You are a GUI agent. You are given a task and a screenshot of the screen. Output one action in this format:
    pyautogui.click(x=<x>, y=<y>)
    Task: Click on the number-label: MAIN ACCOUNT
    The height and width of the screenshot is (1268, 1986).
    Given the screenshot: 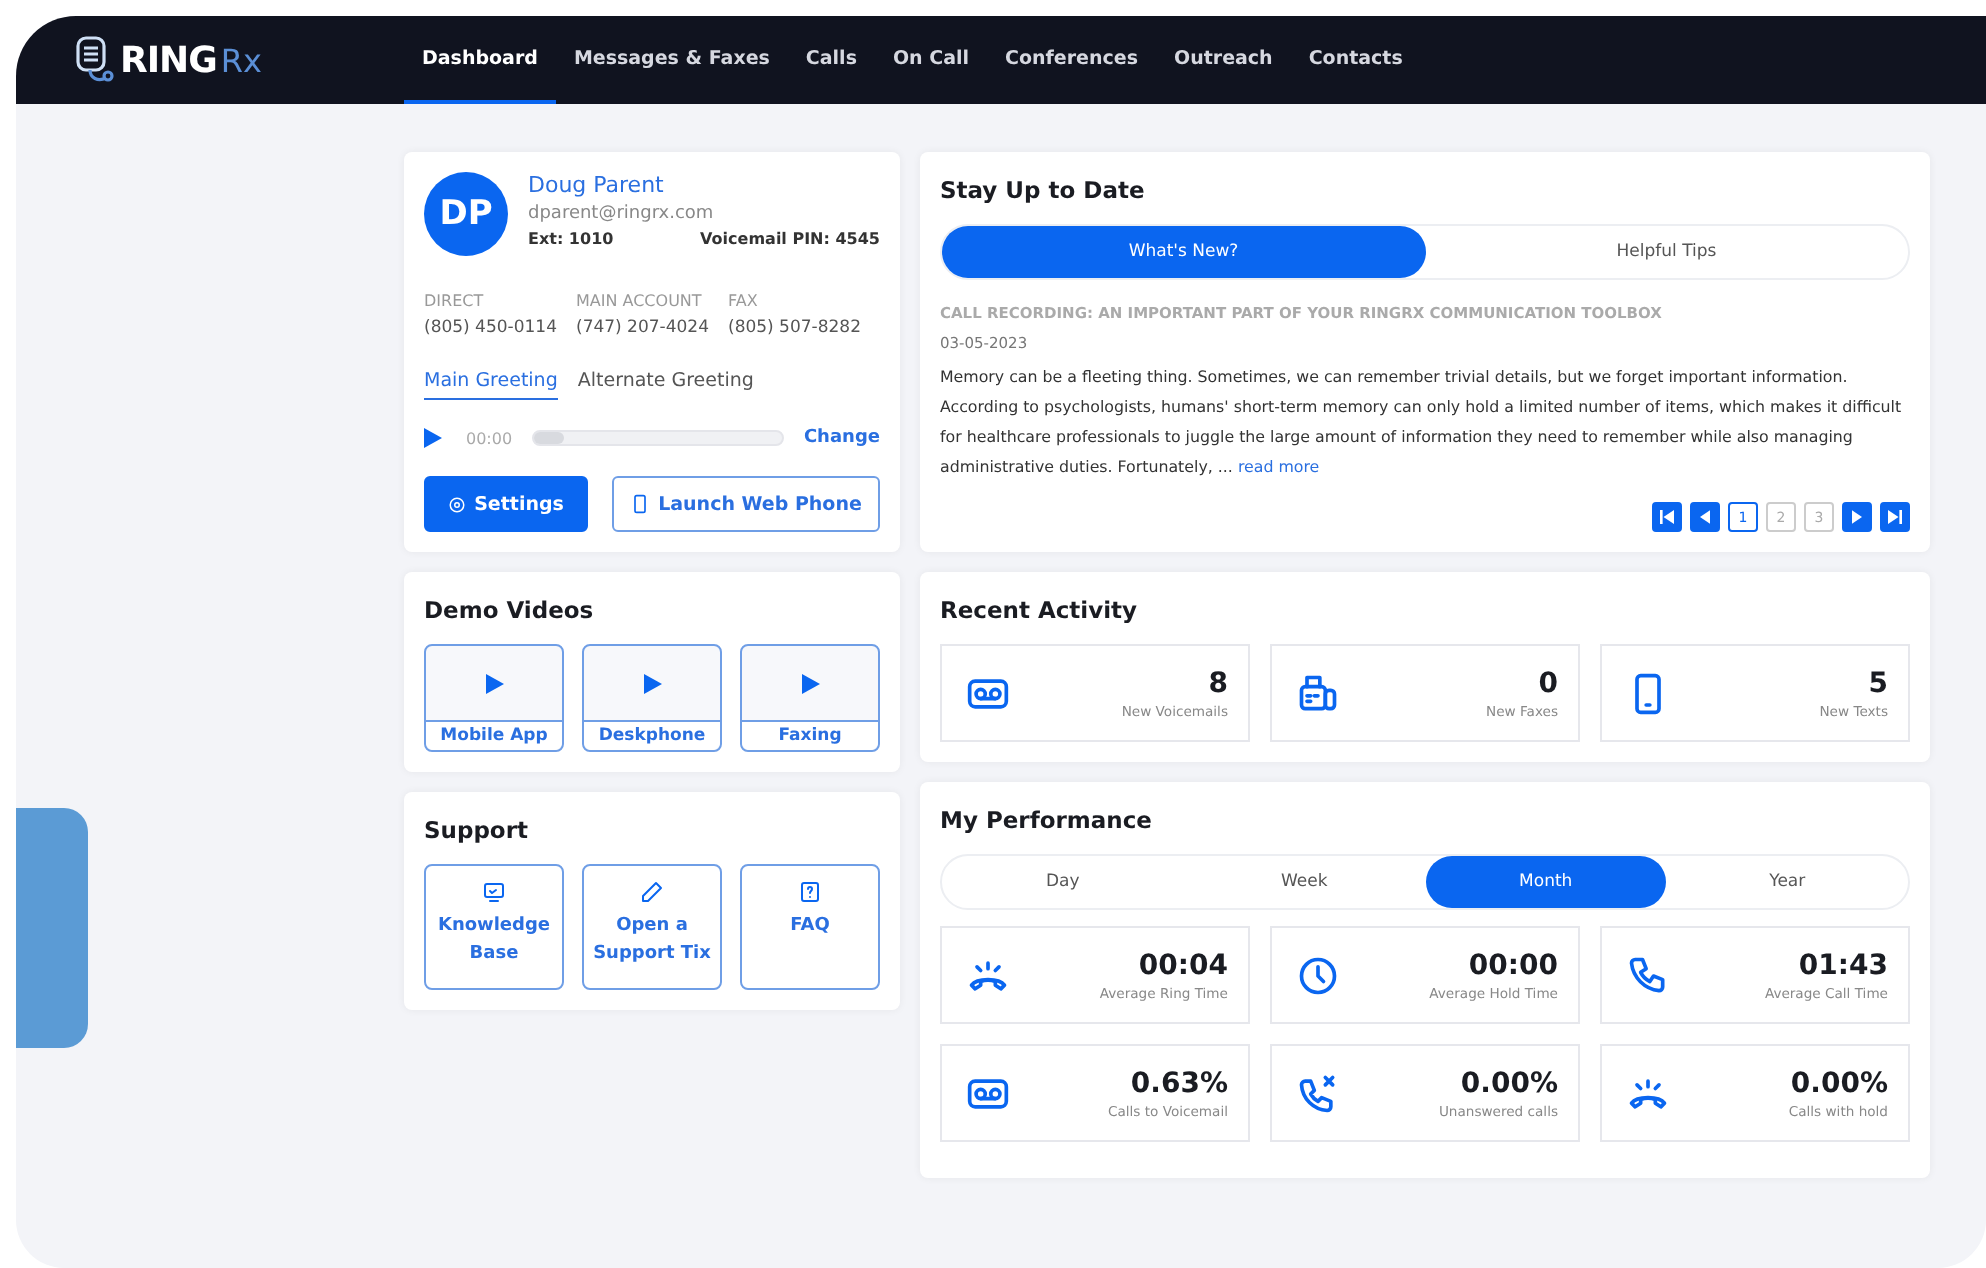 What is the action you would take?
    pyautogui.click(x=640, y=301)
    